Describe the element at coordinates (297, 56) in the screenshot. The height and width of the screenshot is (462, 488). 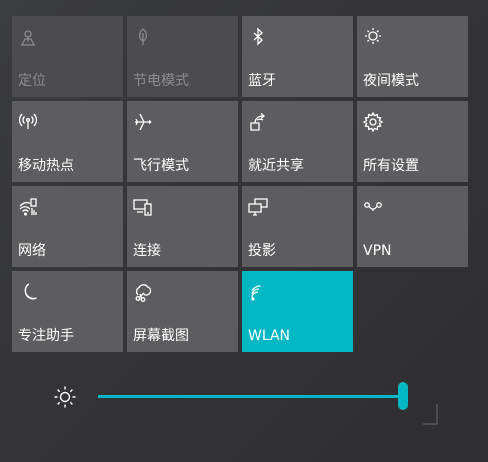
I see `tile-bluetooth: 蓝牙` at that location.